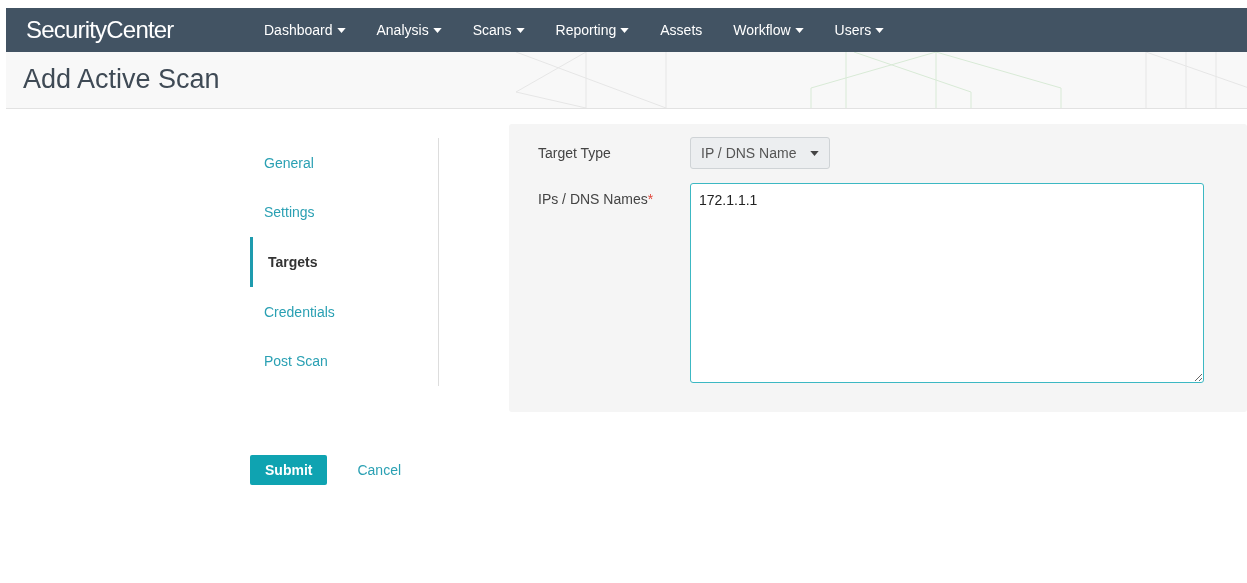  I want to click on nav-menu-item: Workflow, so click(768, 30).